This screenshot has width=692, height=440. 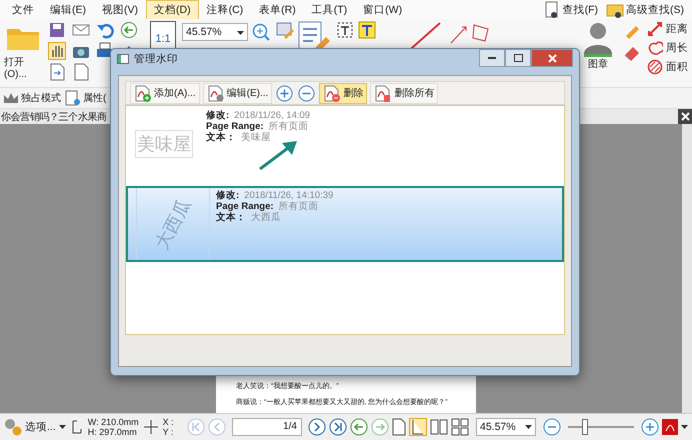 I want to click on measure-button: 周长, so click(x=667, y=48).